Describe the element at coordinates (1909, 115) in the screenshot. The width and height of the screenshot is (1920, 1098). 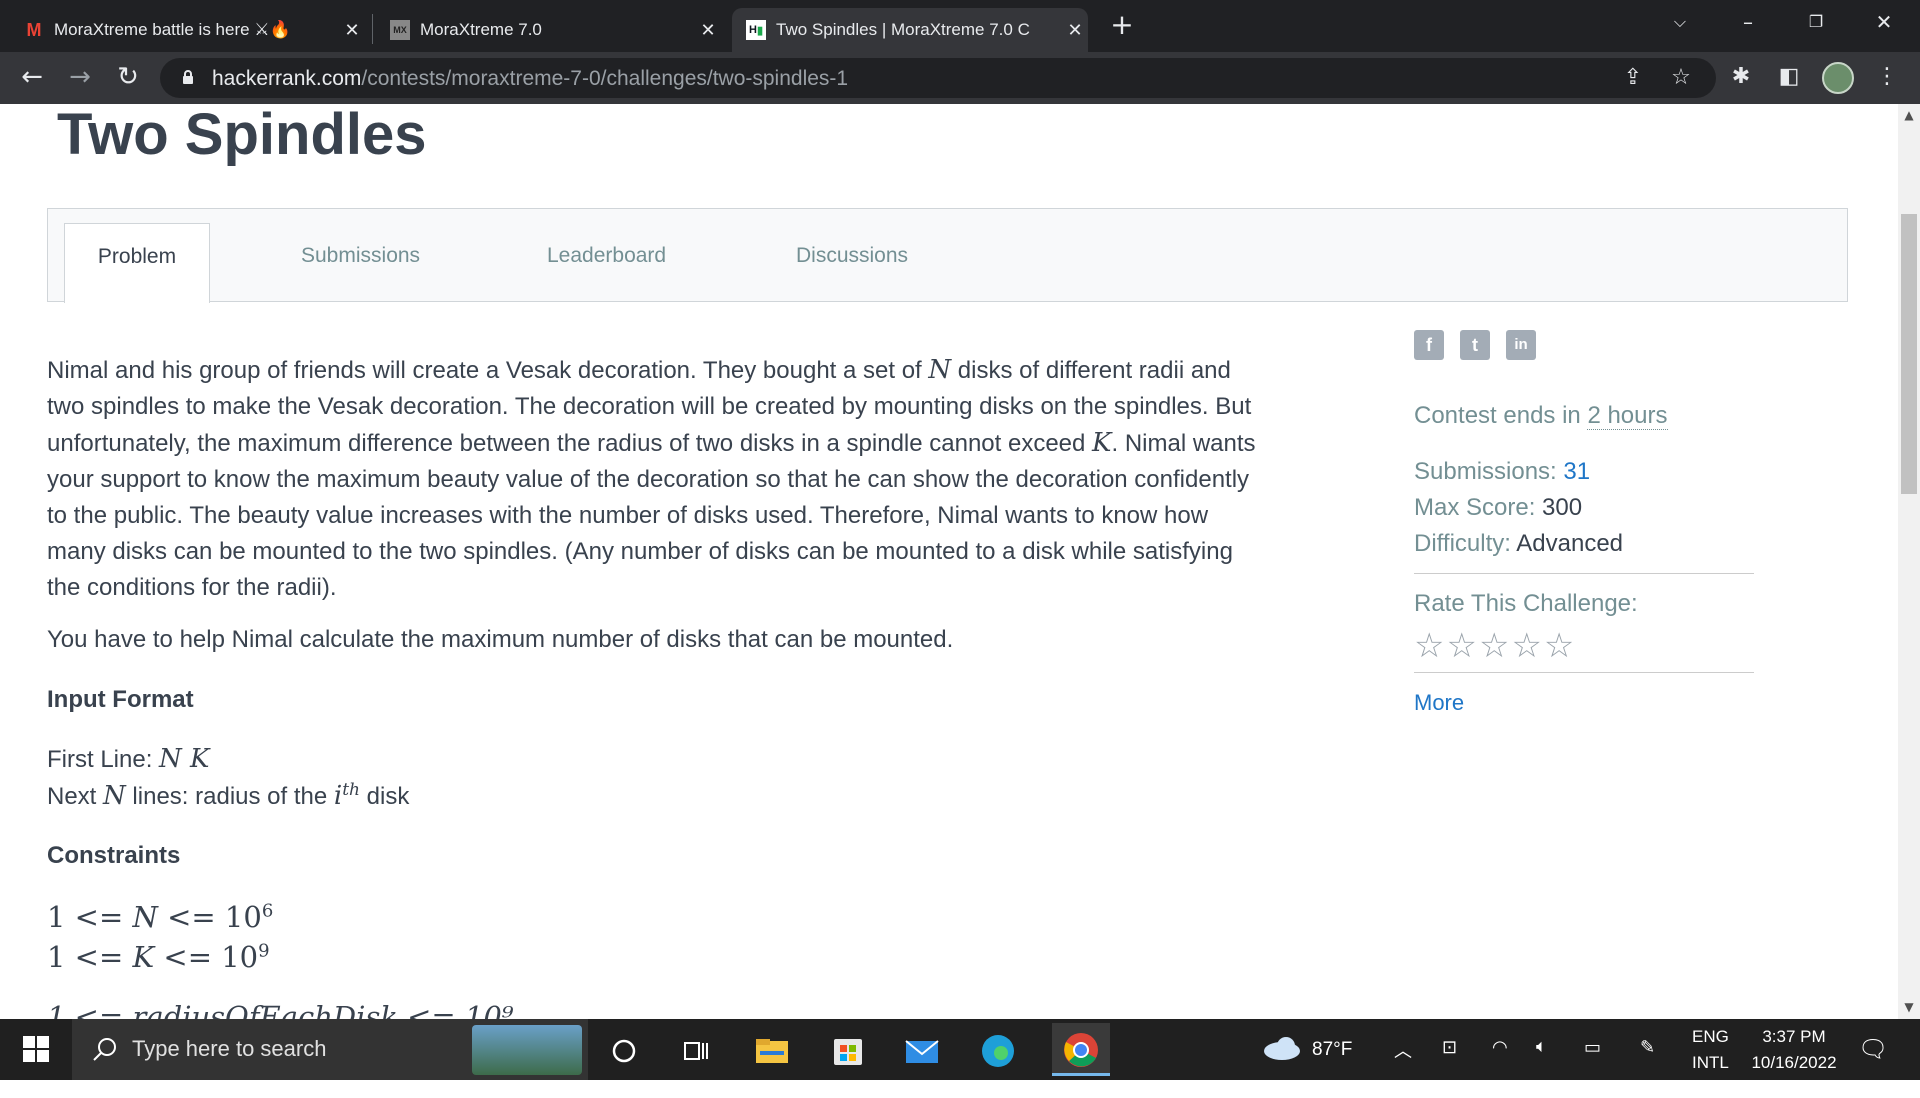
I see `scroll-up-icon: ▲` at that location.